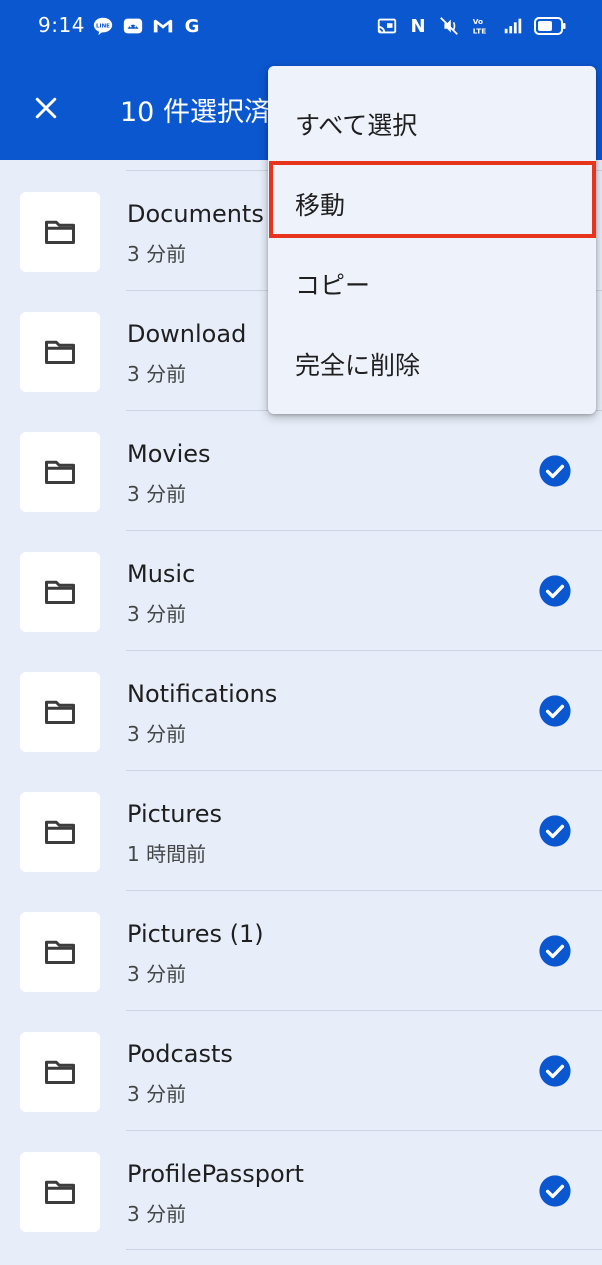  I want to click on file-name: Documents, so click(195, 214).